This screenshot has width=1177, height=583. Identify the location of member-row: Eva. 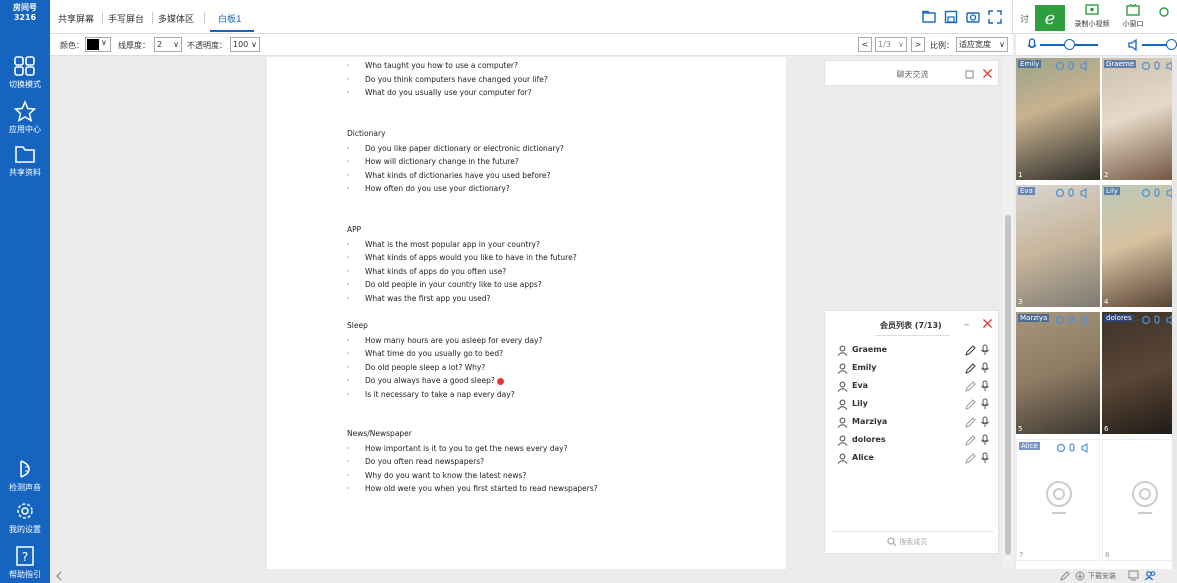
(912, 388).